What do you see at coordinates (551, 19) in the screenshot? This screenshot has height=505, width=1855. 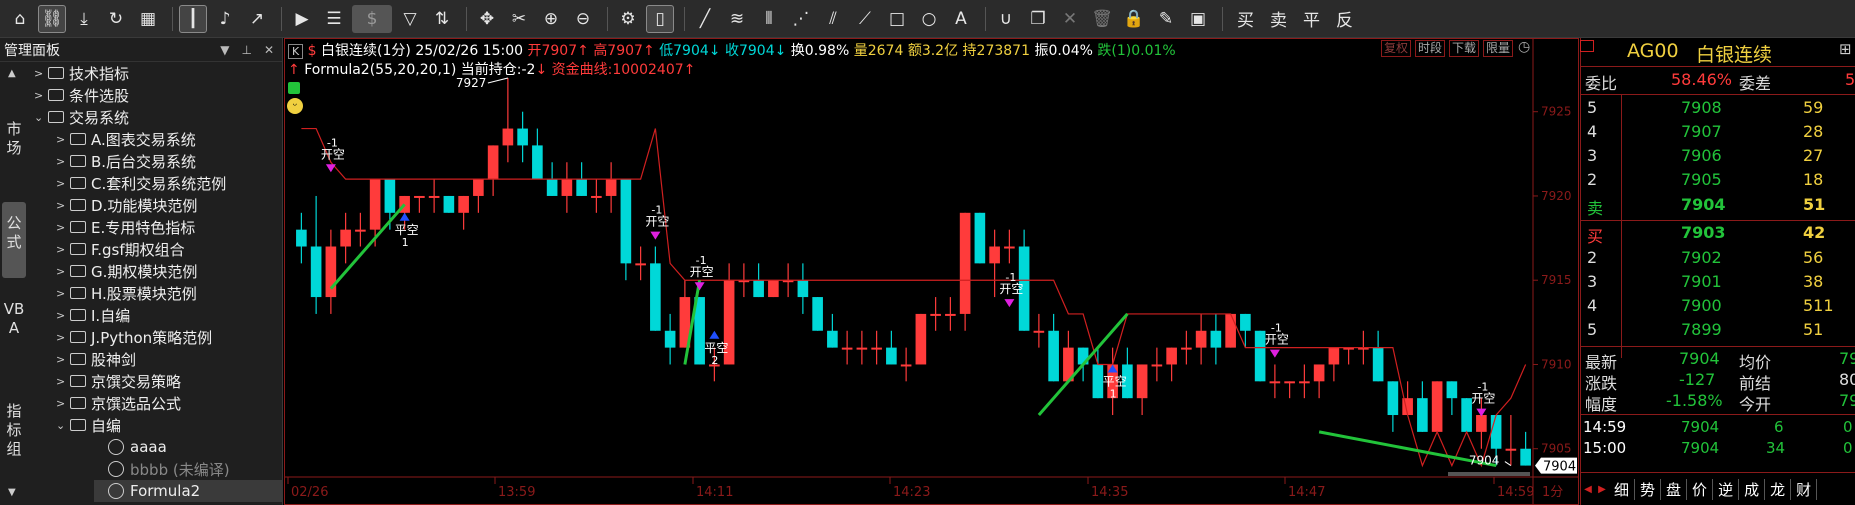 I see `zoom-in-icon: ⊕` at bounding box center [551, 19].